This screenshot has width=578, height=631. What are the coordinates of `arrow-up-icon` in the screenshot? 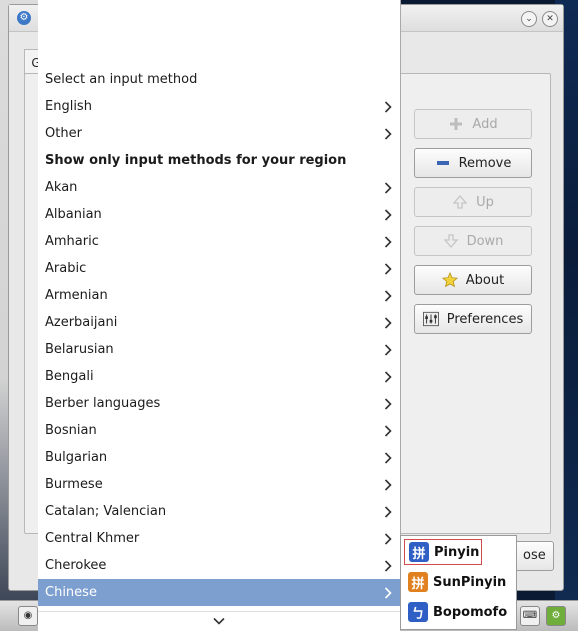 It's located at (460, 202).